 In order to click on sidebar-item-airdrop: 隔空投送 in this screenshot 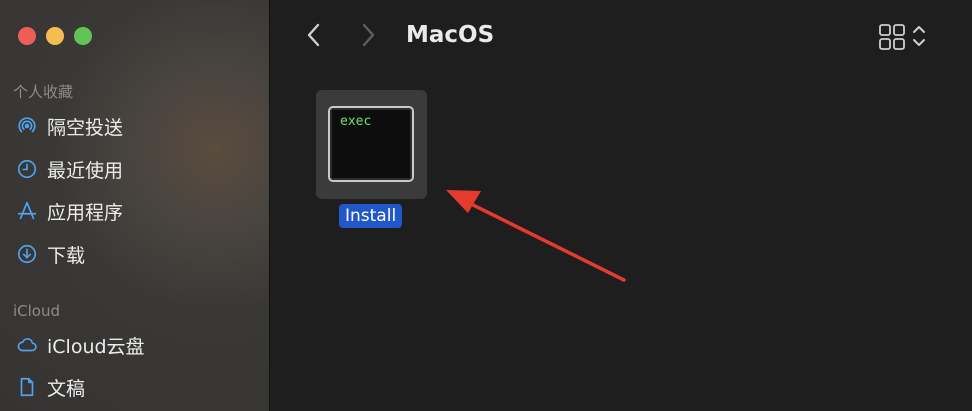, I will do `click(69, 126)`.